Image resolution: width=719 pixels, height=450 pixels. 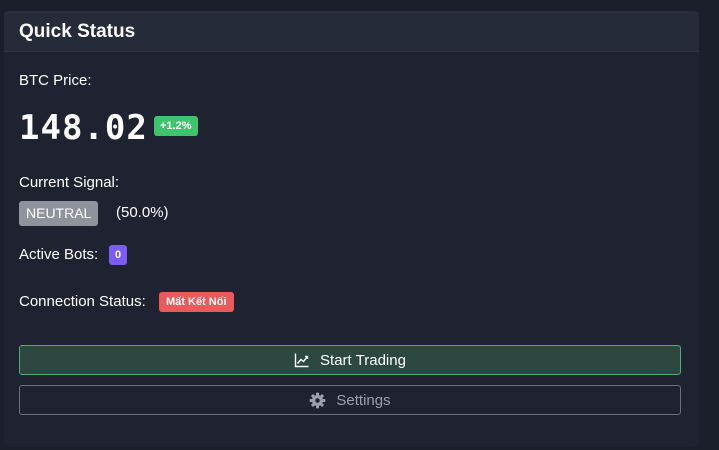 I want to click on current-signal-label: Current Signal:, so click(x=69, y=182).